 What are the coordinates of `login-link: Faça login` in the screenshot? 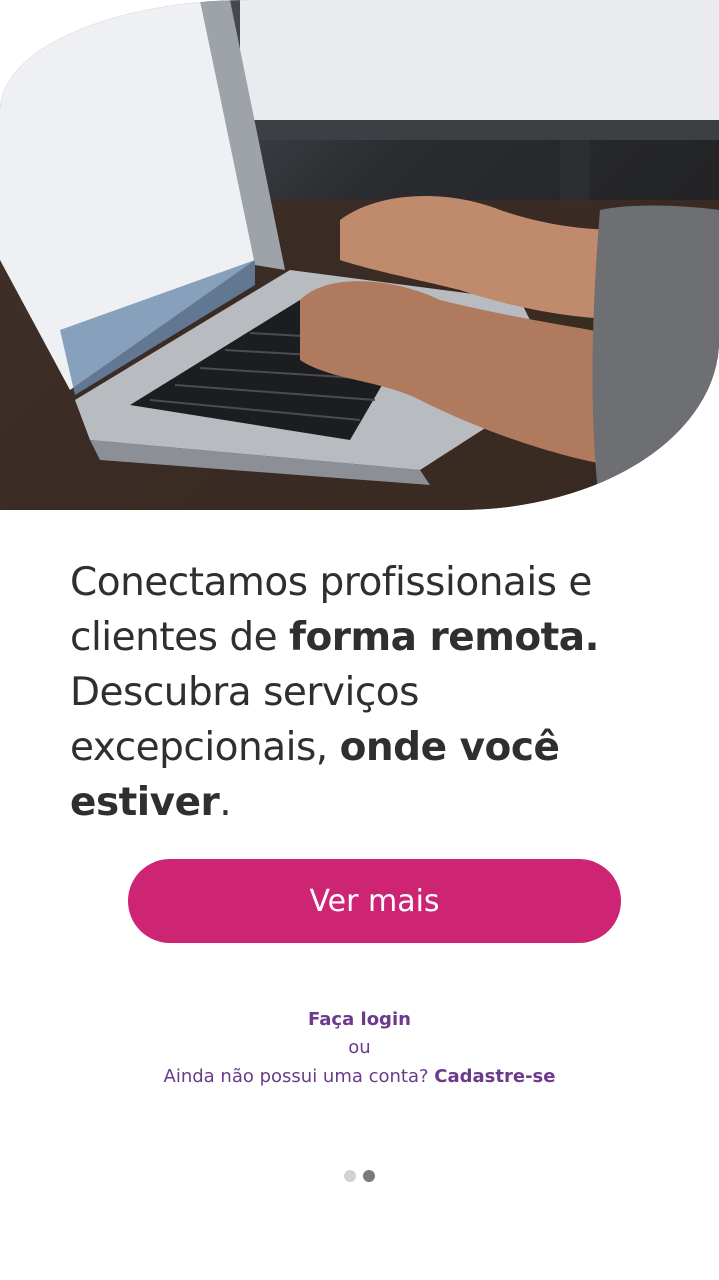 It's located at (359, 1020).